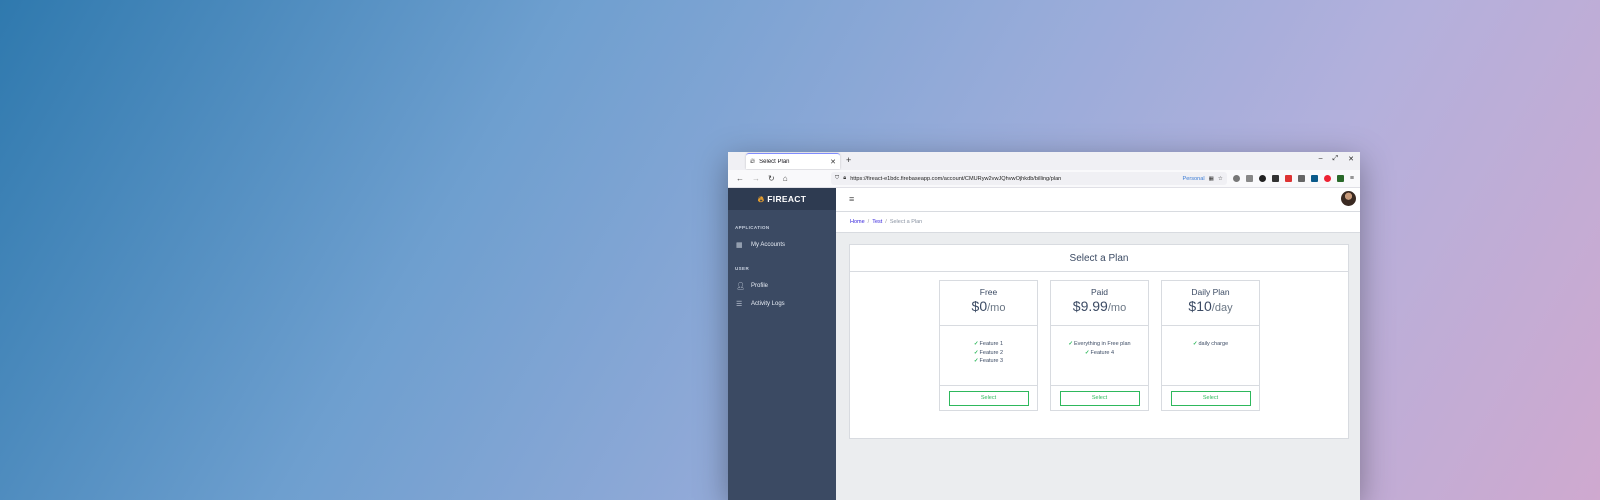 Image resolution: width=1600 pixels, height=500 pixels. What do you see at coordinates (877, 222) in the screenshot?
I see `breadcrumb-test: Test` at bounding box center [877, 222].